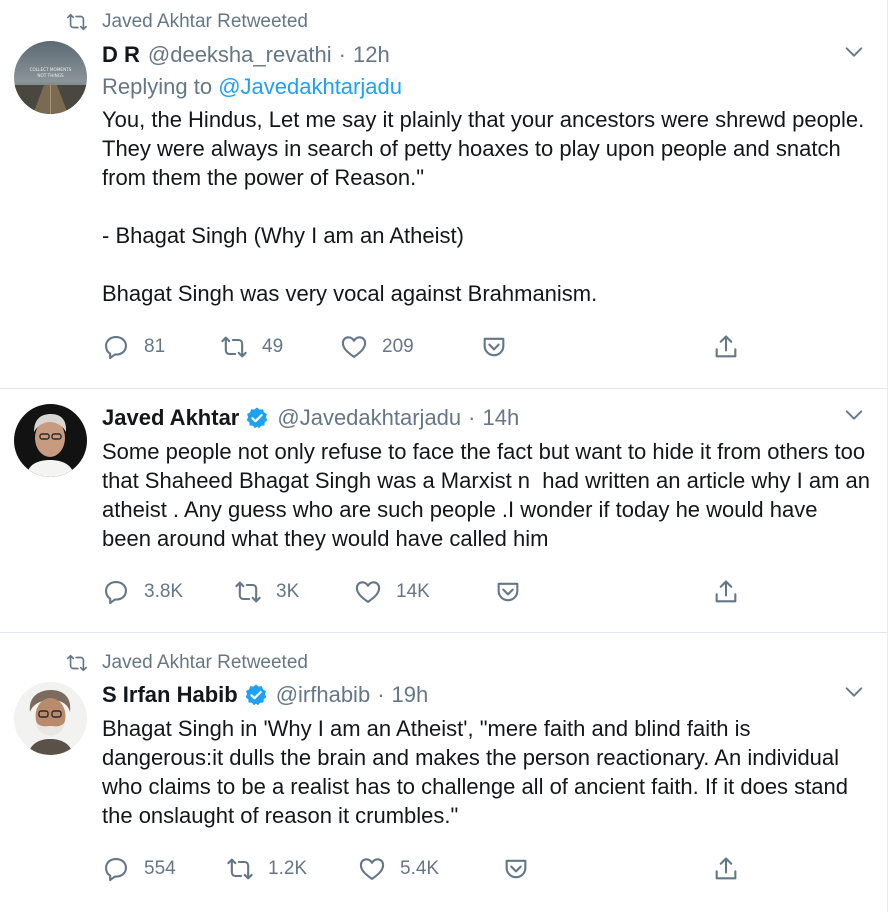 The height and width of the screenshot is (912, 890). What do you see at coordinates (170, 695) in the screenshot?
I see `author-name: S Irfan Habib` at bounding box center [170, 695].